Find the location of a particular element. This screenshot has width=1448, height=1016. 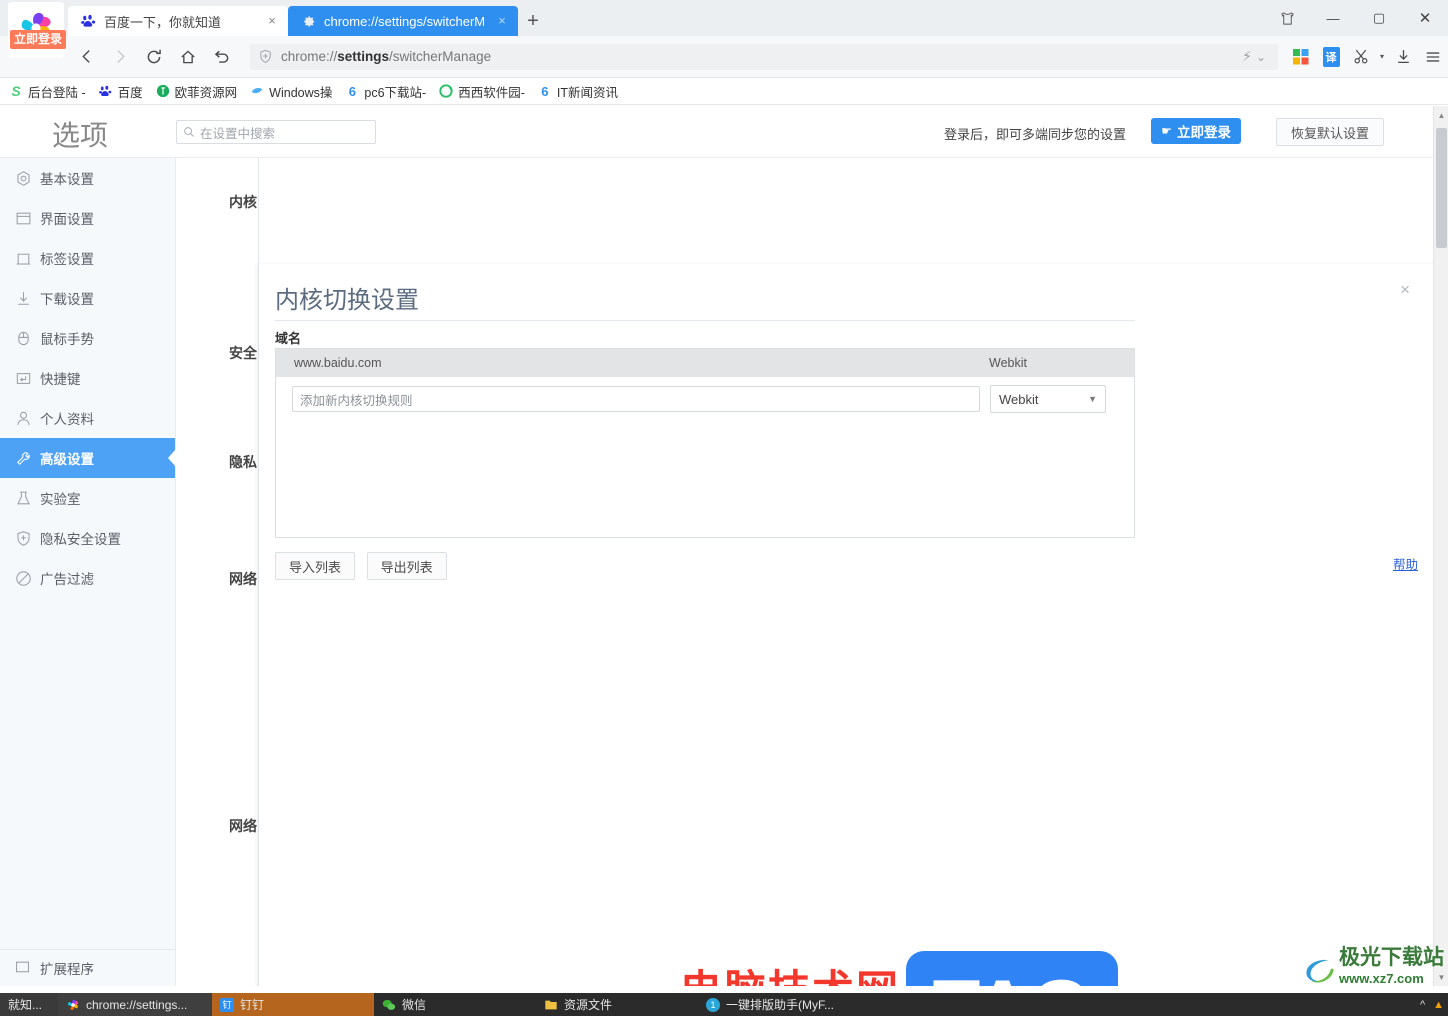

page-scrollbar: ▲ ▼ is located at coordinates (1440, 546).